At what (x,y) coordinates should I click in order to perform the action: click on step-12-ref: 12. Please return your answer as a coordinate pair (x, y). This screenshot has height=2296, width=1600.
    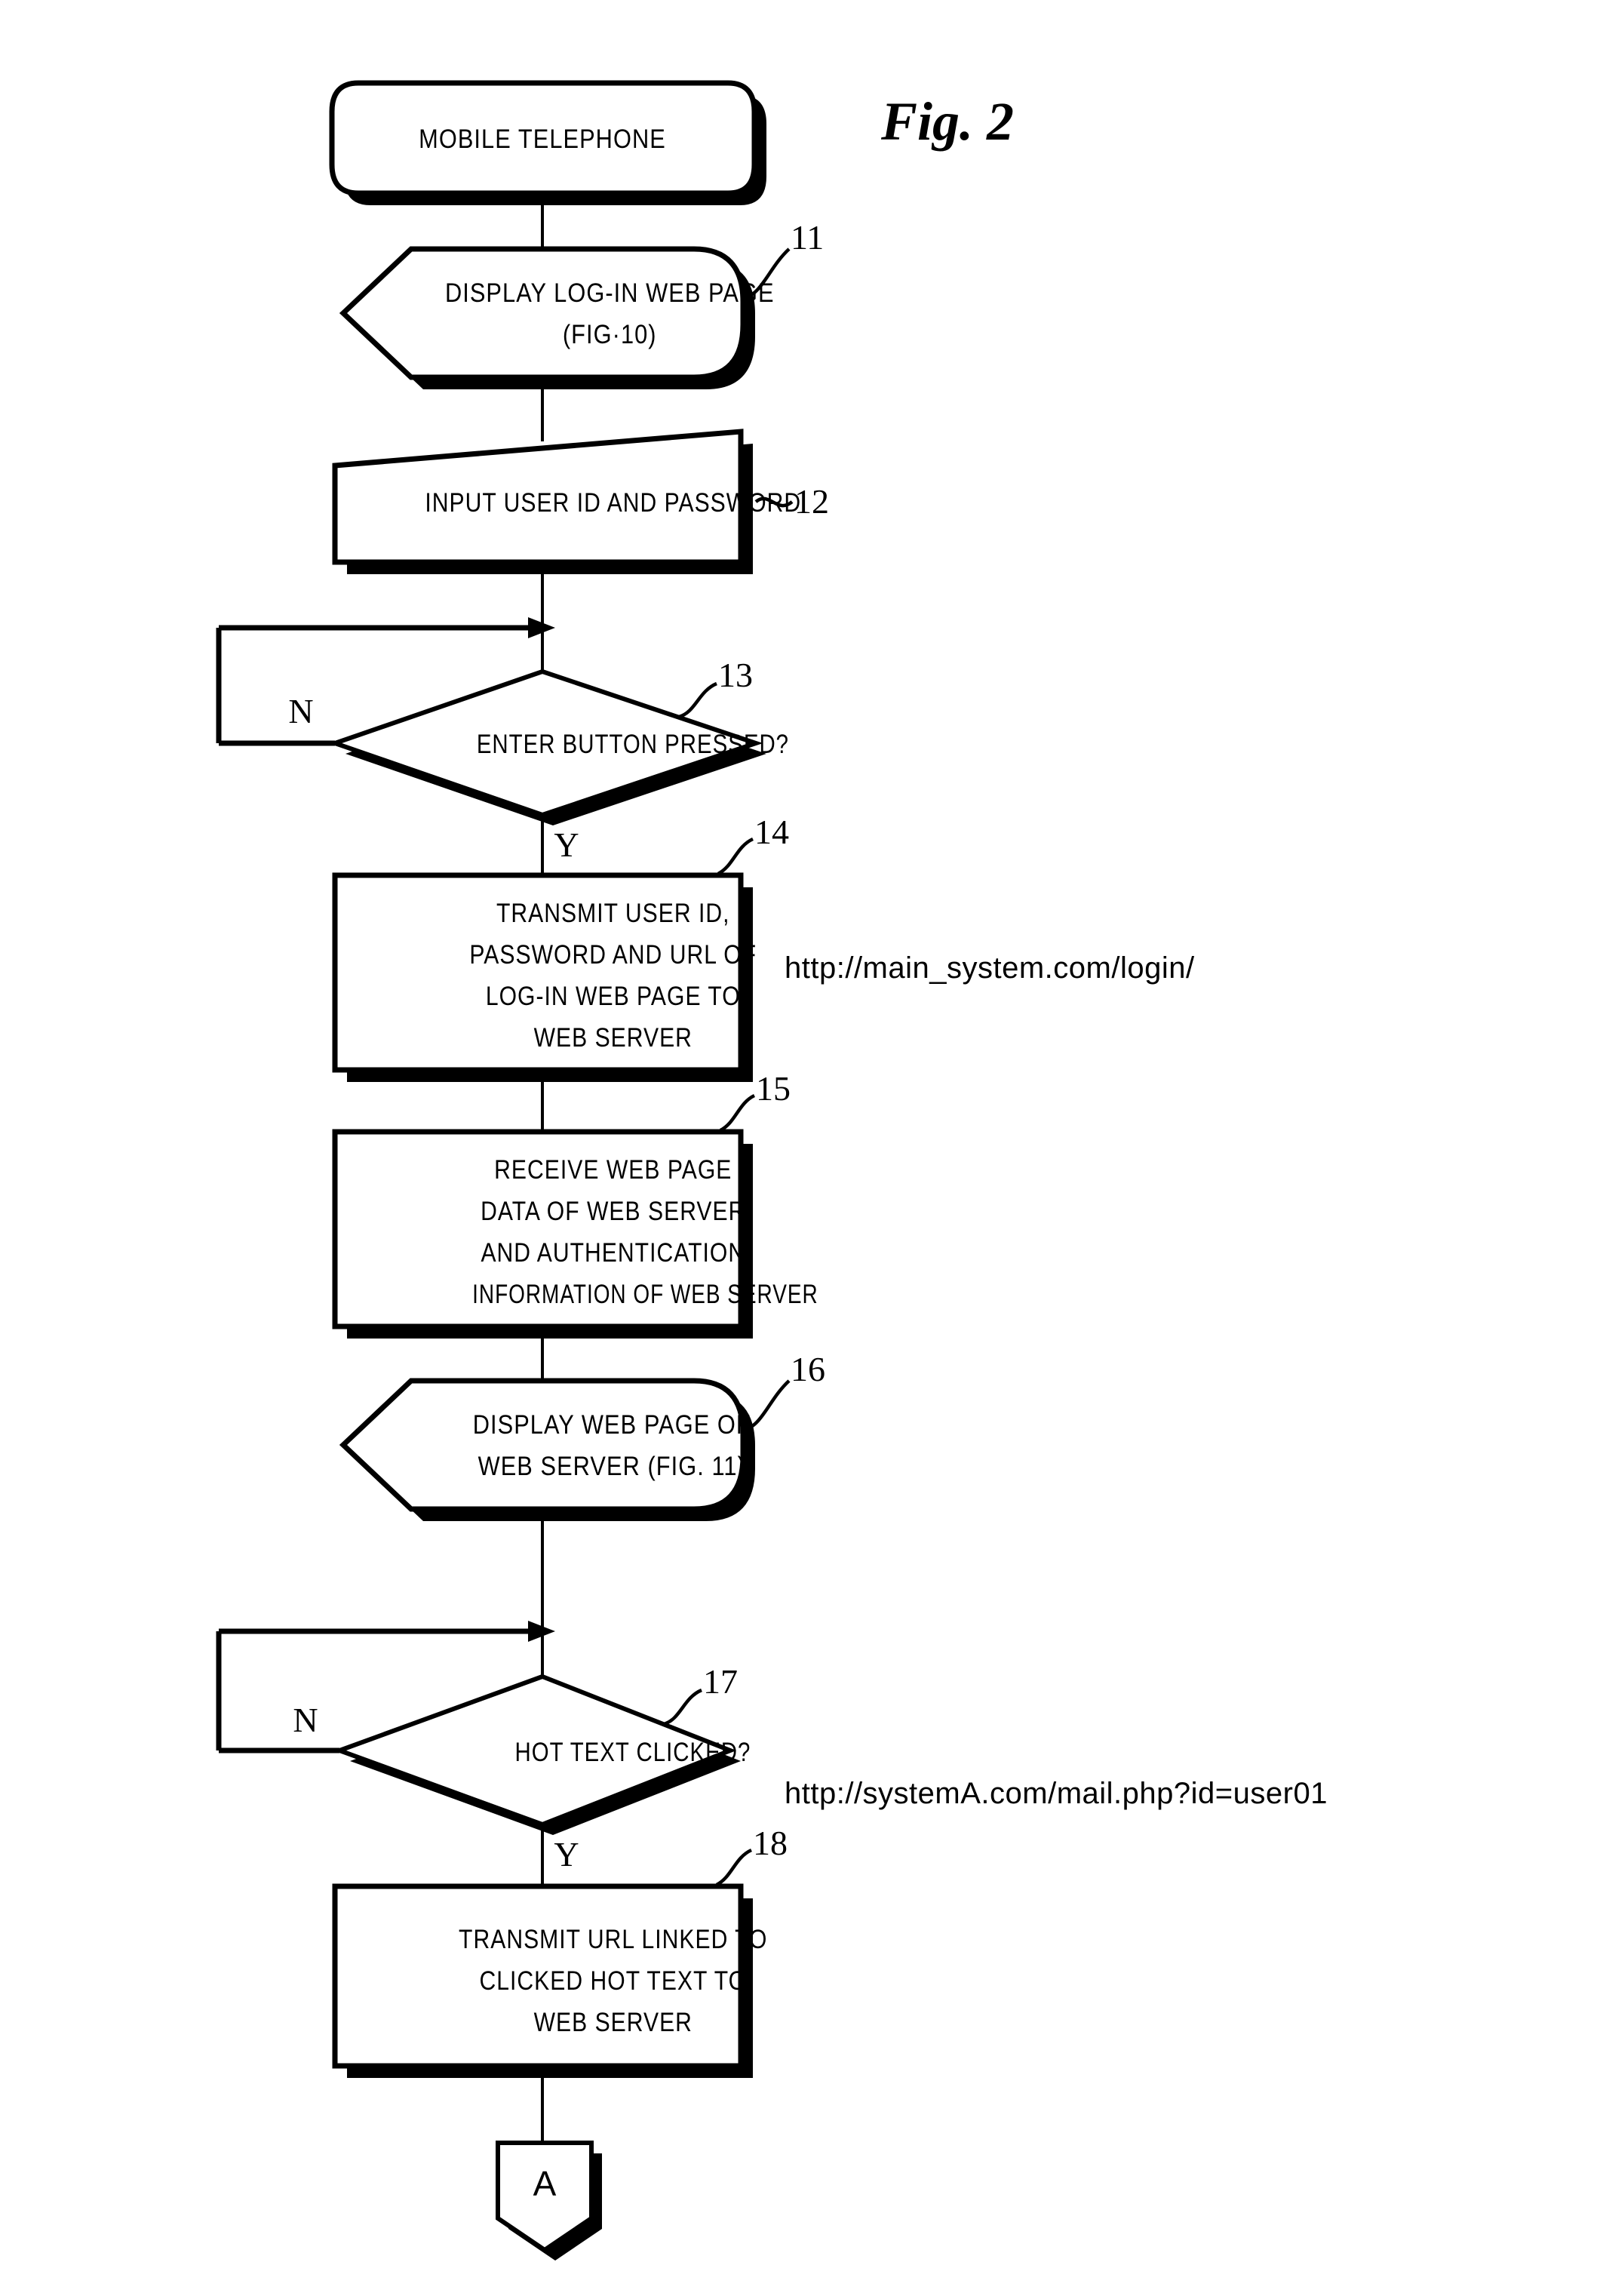
    Looking at the image, I should click on (811, 501).